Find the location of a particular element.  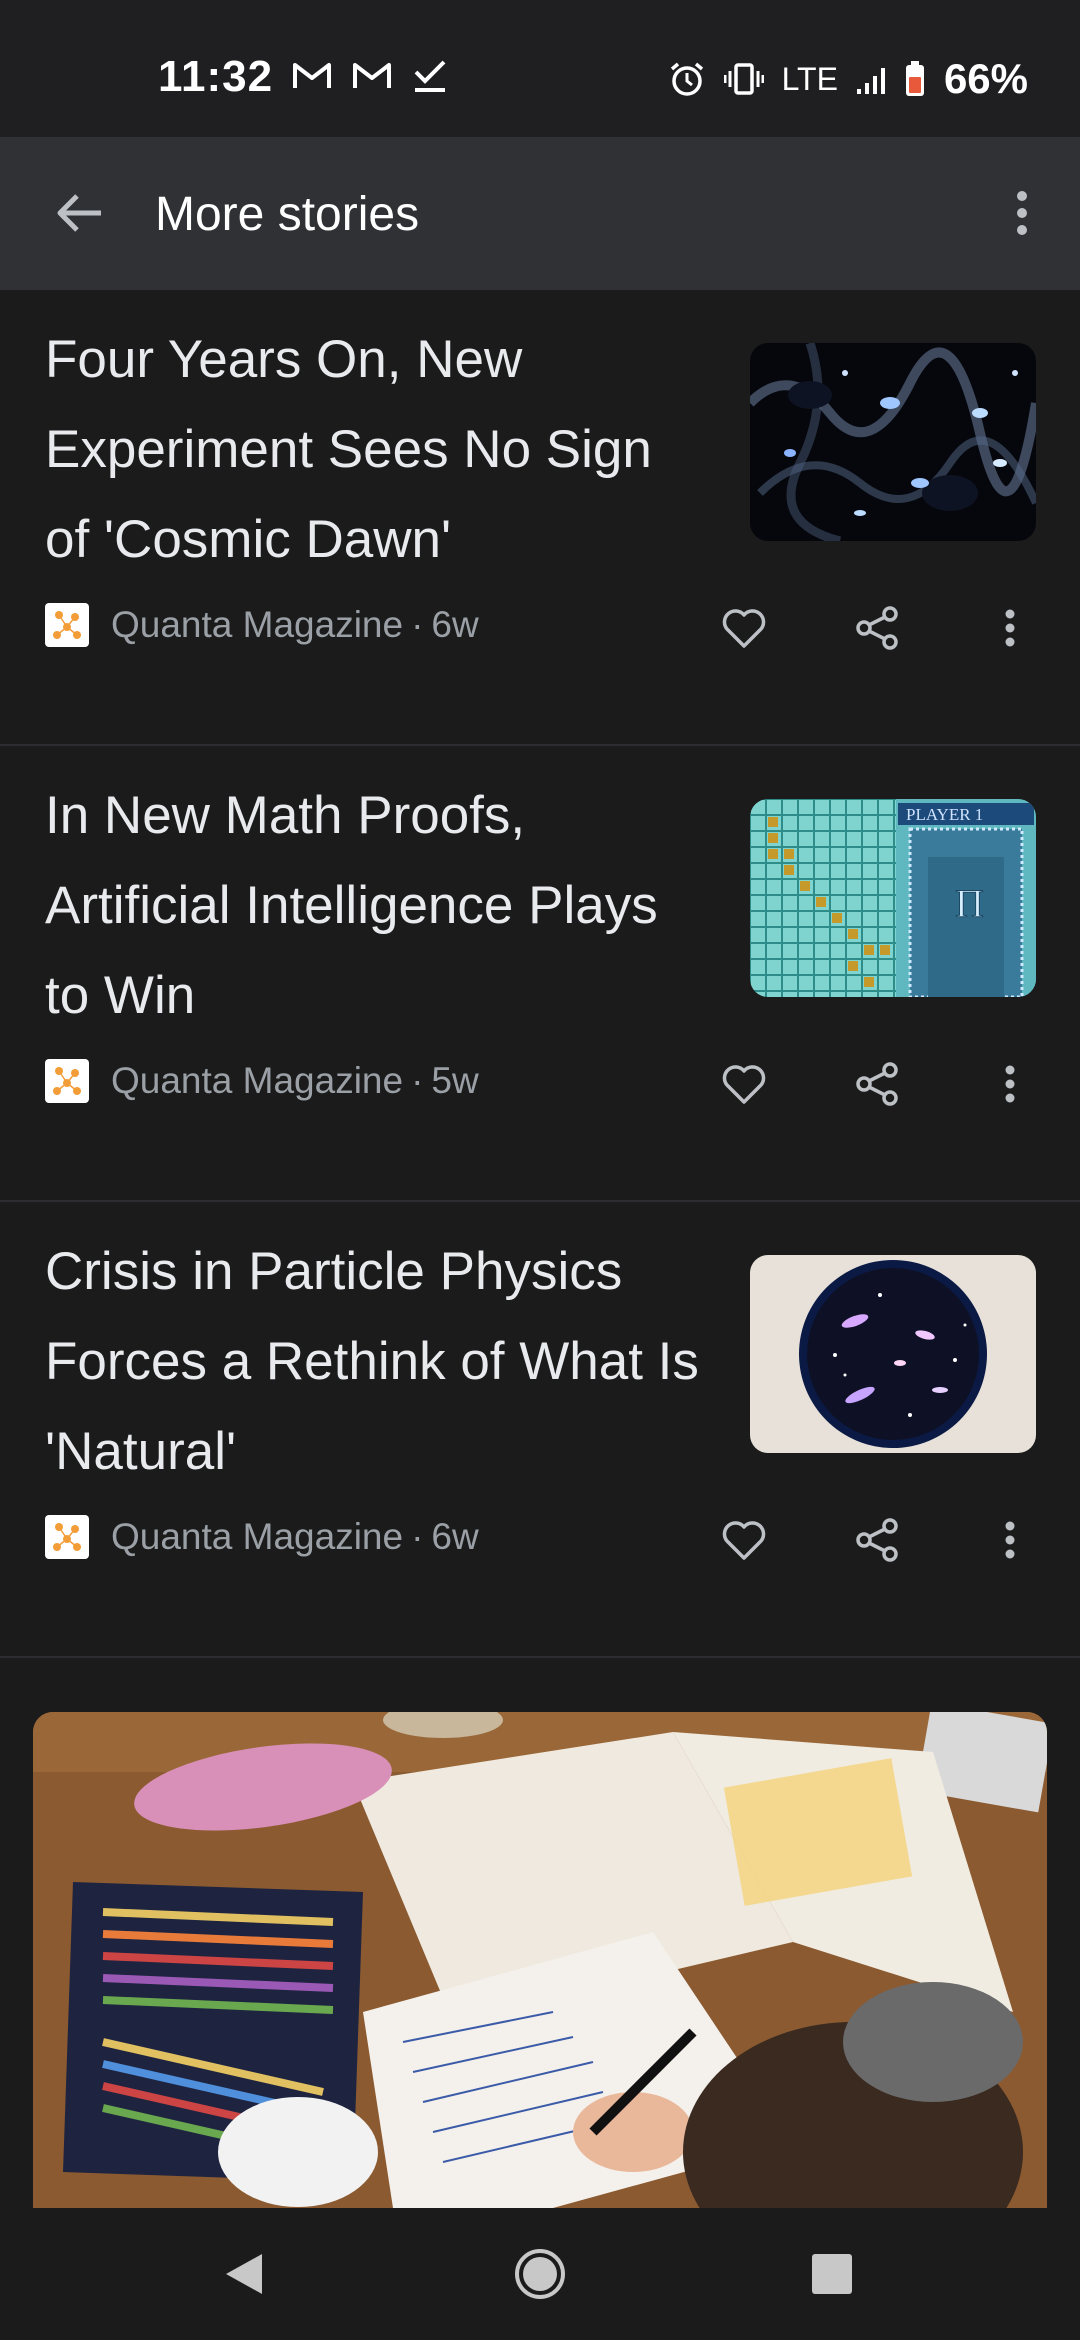

player-label: PLAYER 1 is located at coordinates (944, 814).